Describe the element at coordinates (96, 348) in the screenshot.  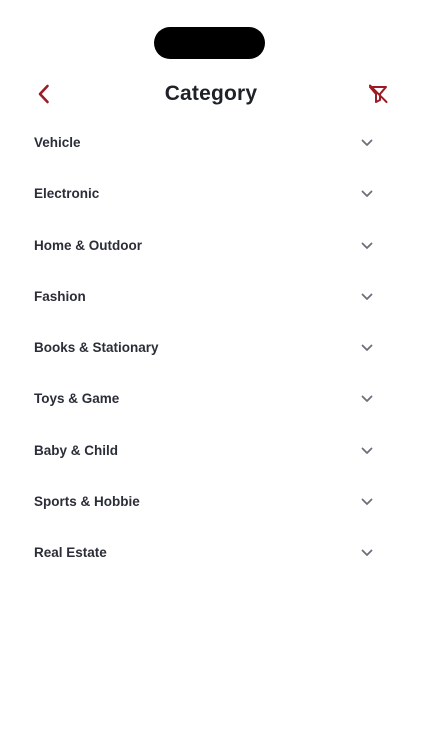
I see `category-label: Books & Stationary` at that location.